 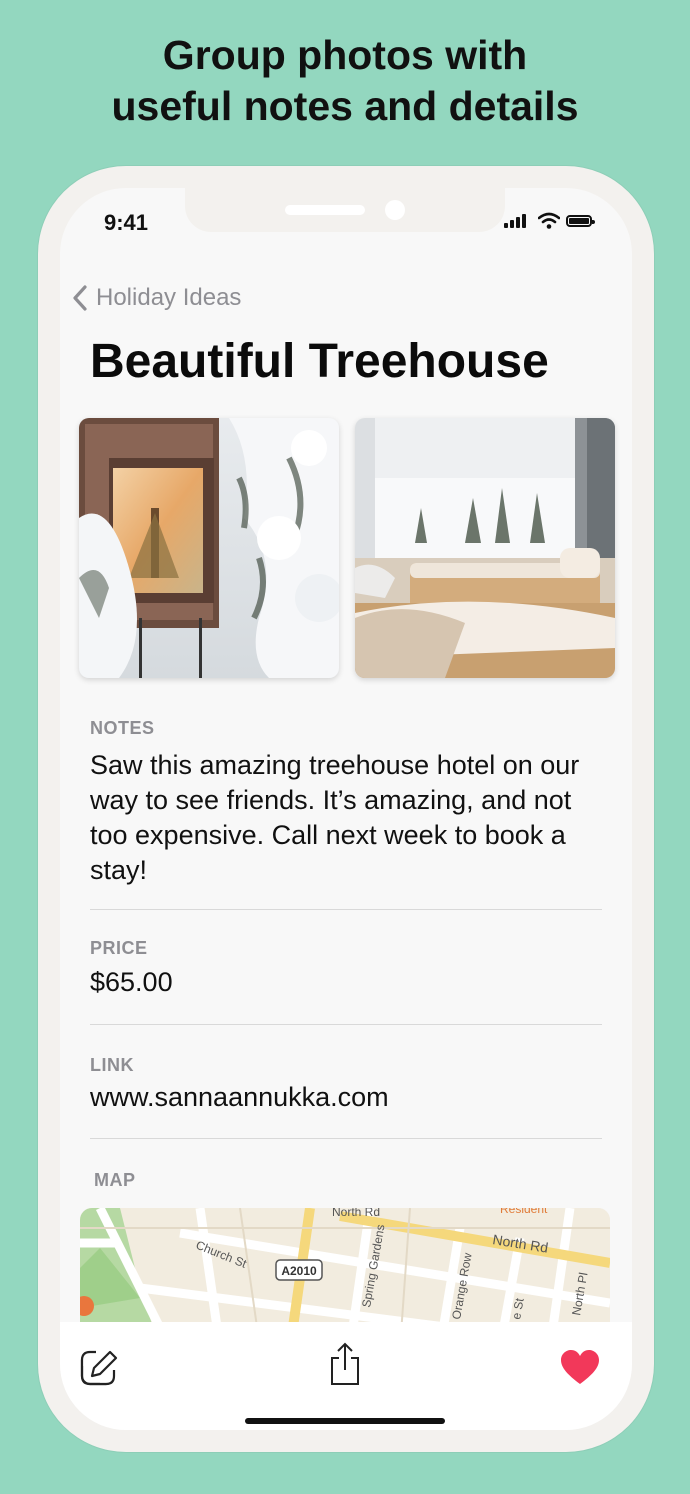 I want to click on signal-icon, so click(x=518, y=221).